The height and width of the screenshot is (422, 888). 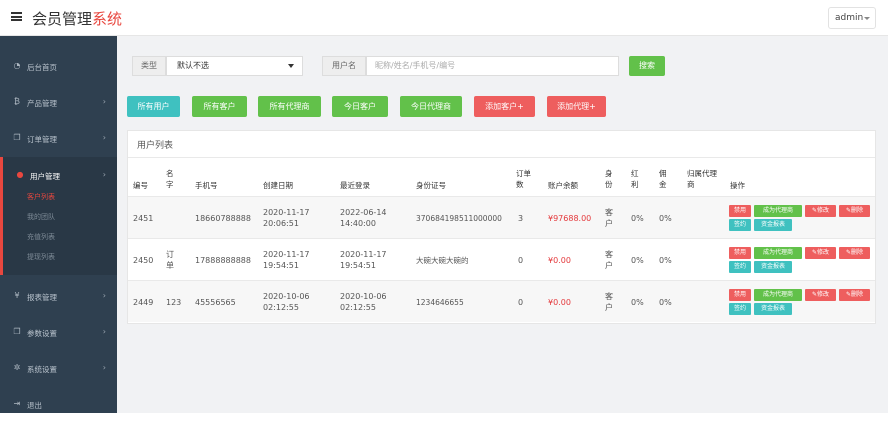 I want to click on all-customers-button: 所有客户, so click(x=219, y=106).